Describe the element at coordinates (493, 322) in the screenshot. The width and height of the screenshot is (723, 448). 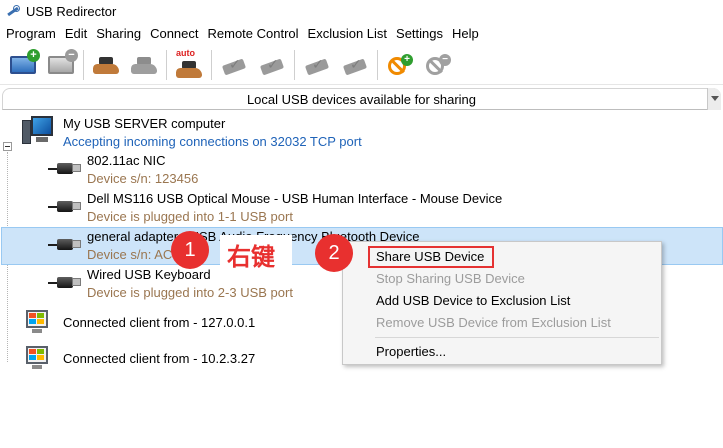
I see `menu-item-remove-exclusion: Remove USB Device from Exclusion List` at that location.